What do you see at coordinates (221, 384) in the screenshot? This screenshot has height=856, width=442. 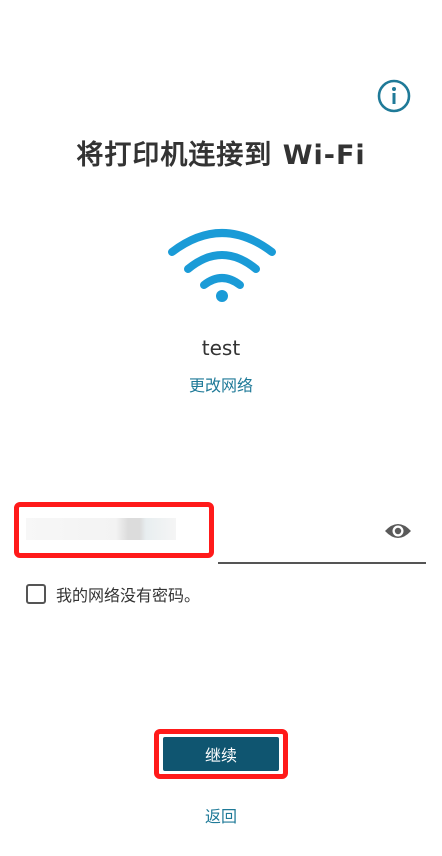 I see `change-network-link: 更改网络` at bounding box center [221, 384].